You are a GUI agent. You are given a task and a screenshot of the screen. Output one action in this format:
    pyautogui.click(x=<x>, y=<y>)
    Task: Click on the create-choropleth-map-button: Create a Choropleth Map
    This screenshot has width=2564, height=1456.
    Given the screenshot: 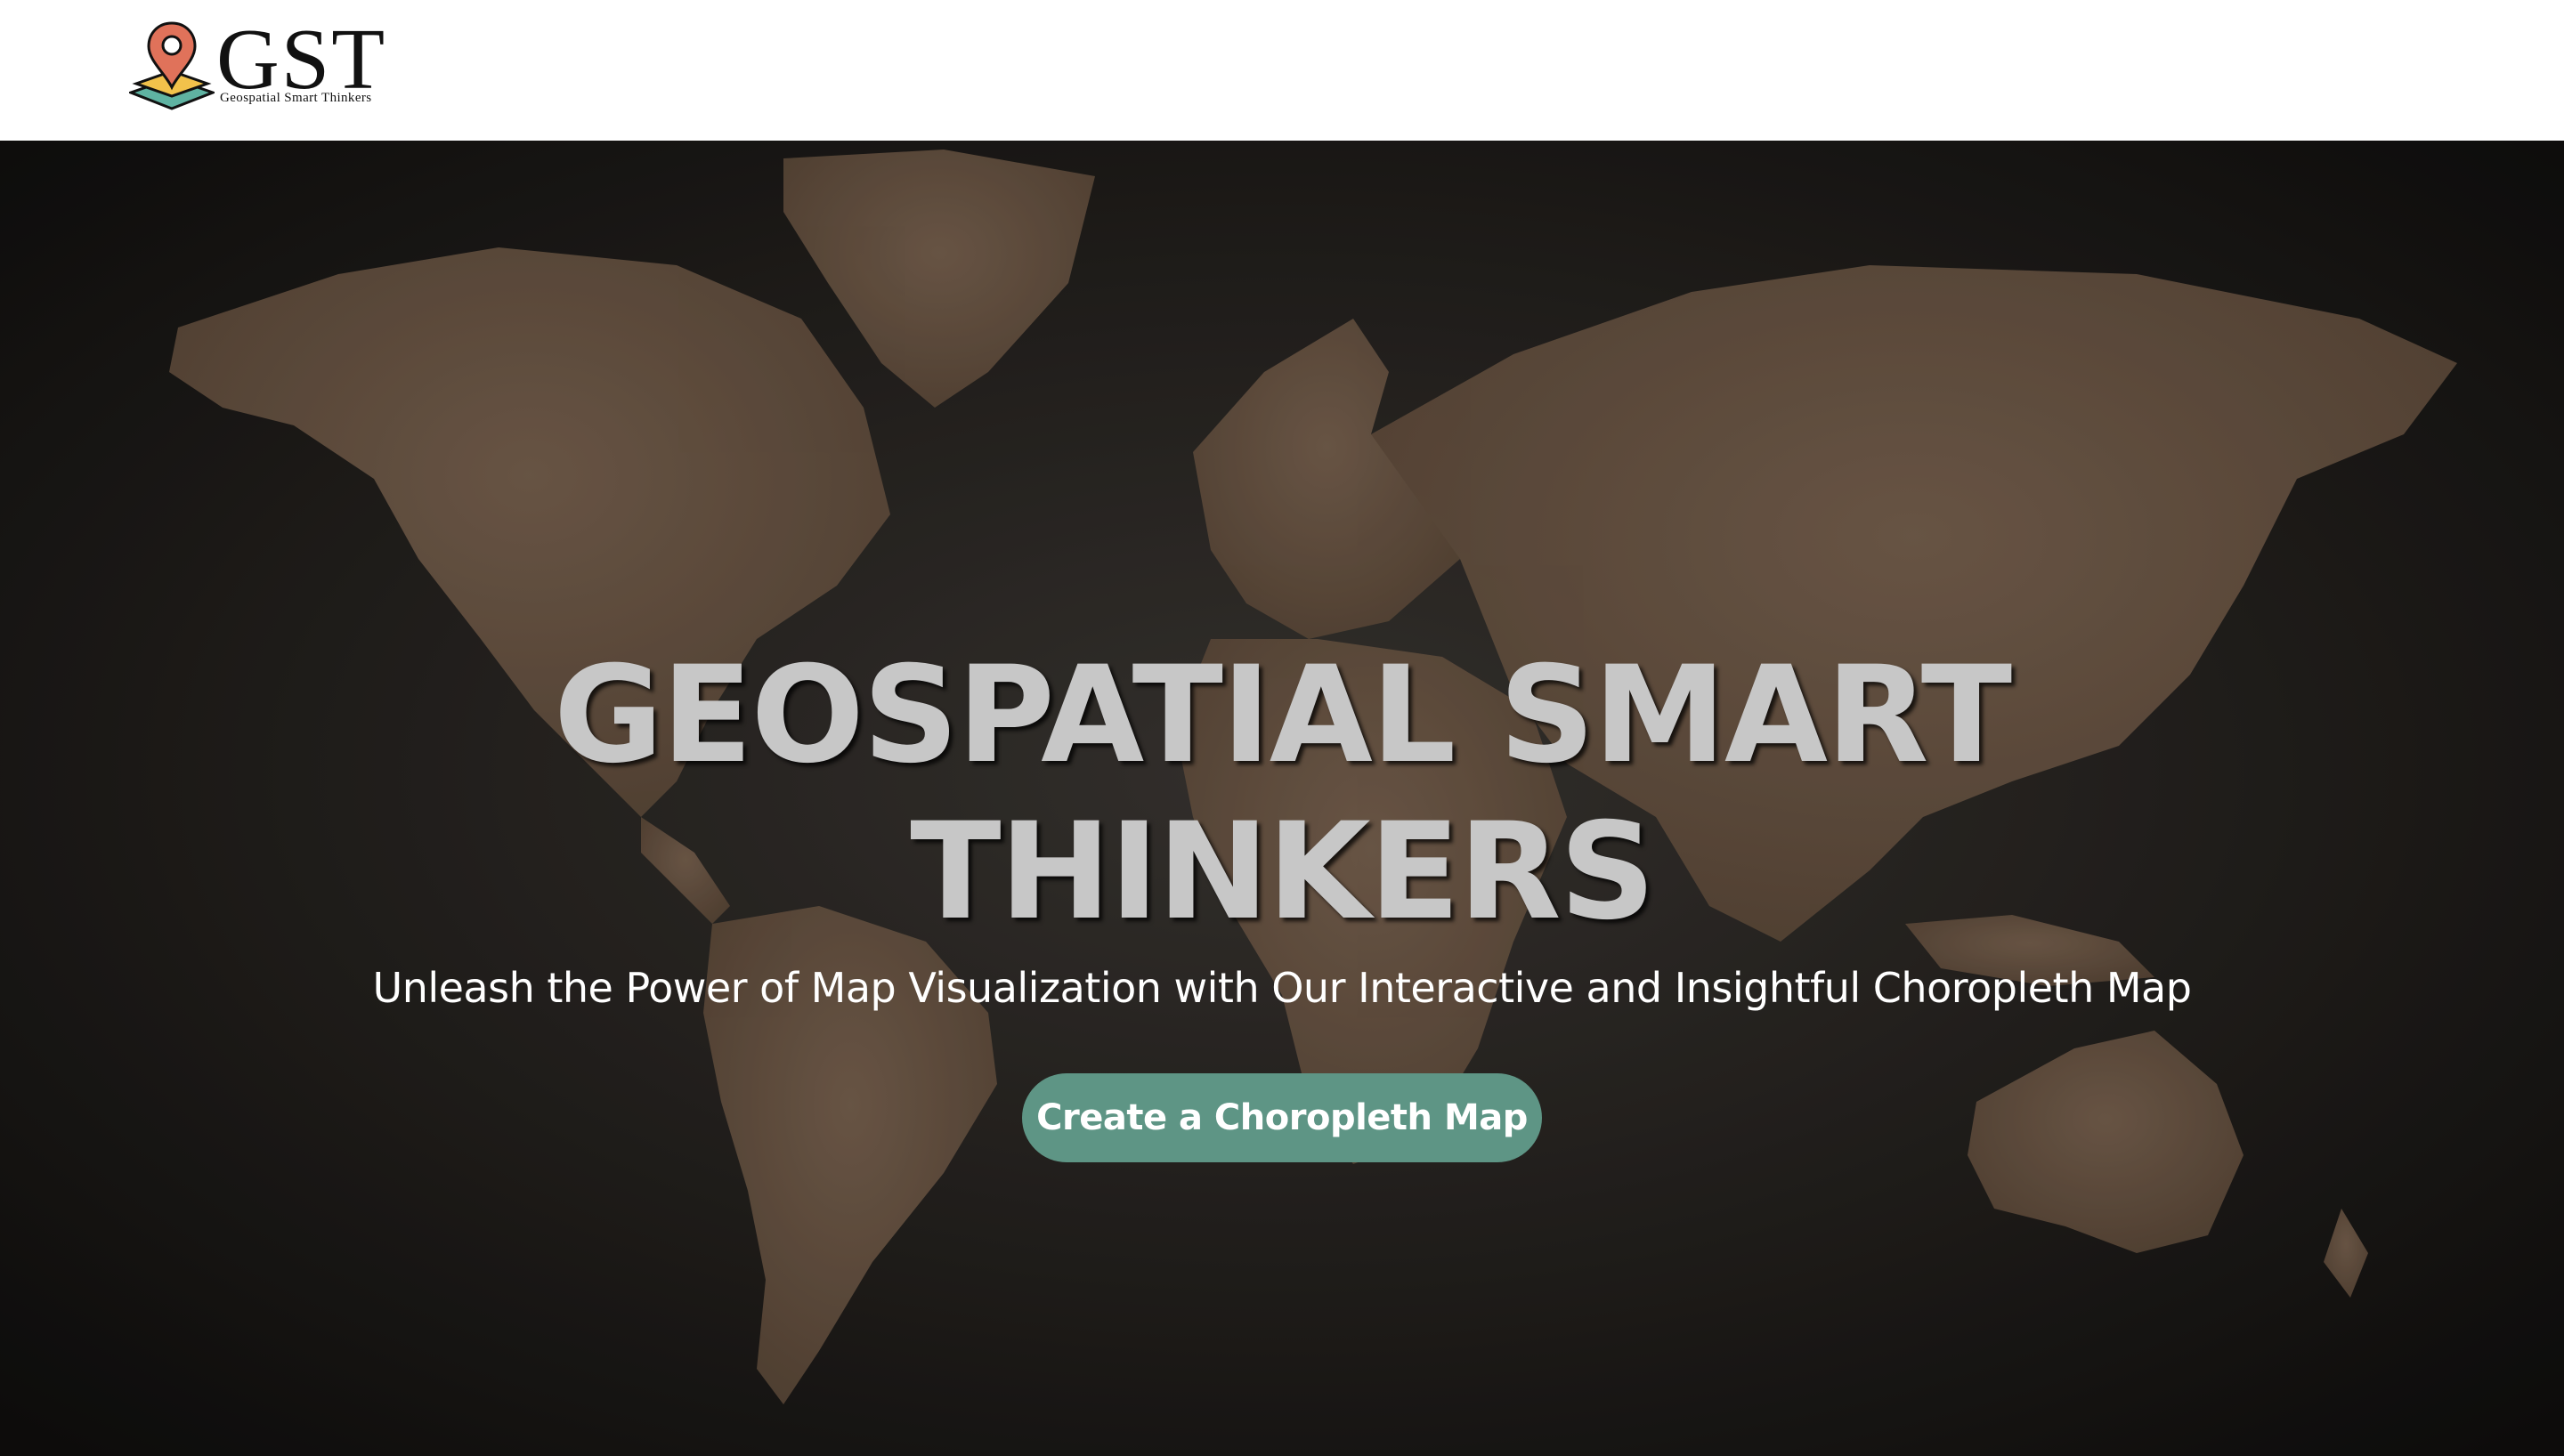 What is the action you would take?
    pyautogui.click(x=1282, y=1117)
    